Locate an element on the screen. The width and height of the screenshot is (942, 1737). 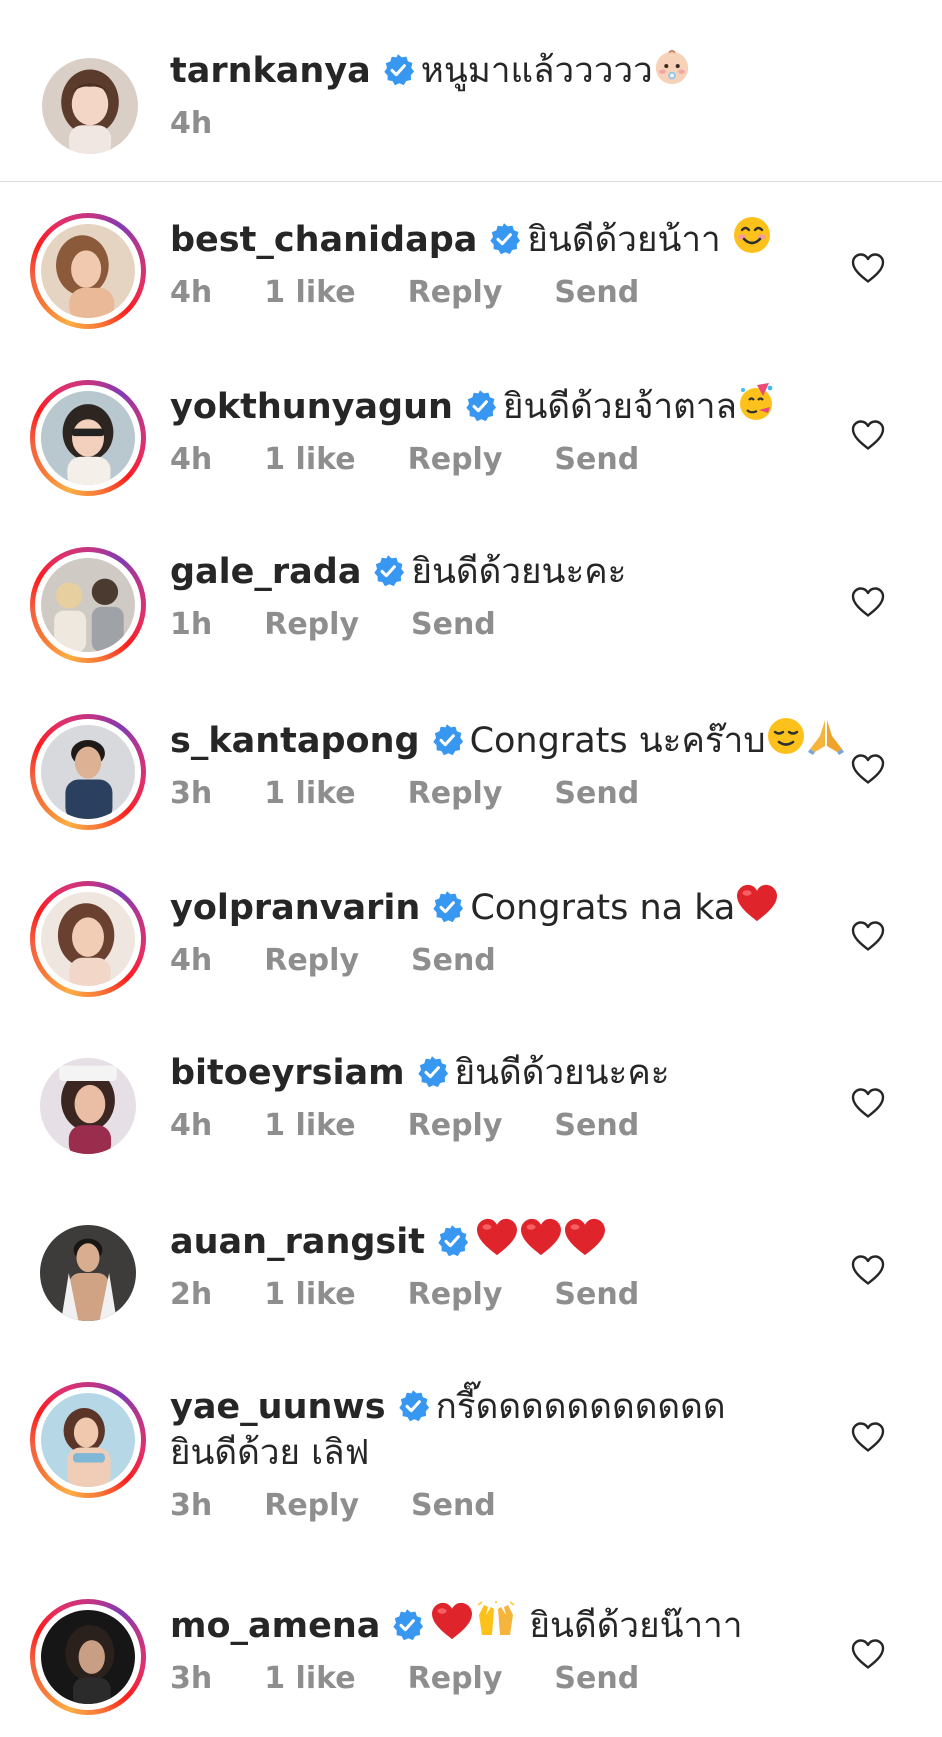
username: yokthunyagun is located at coordinates (311, 407).